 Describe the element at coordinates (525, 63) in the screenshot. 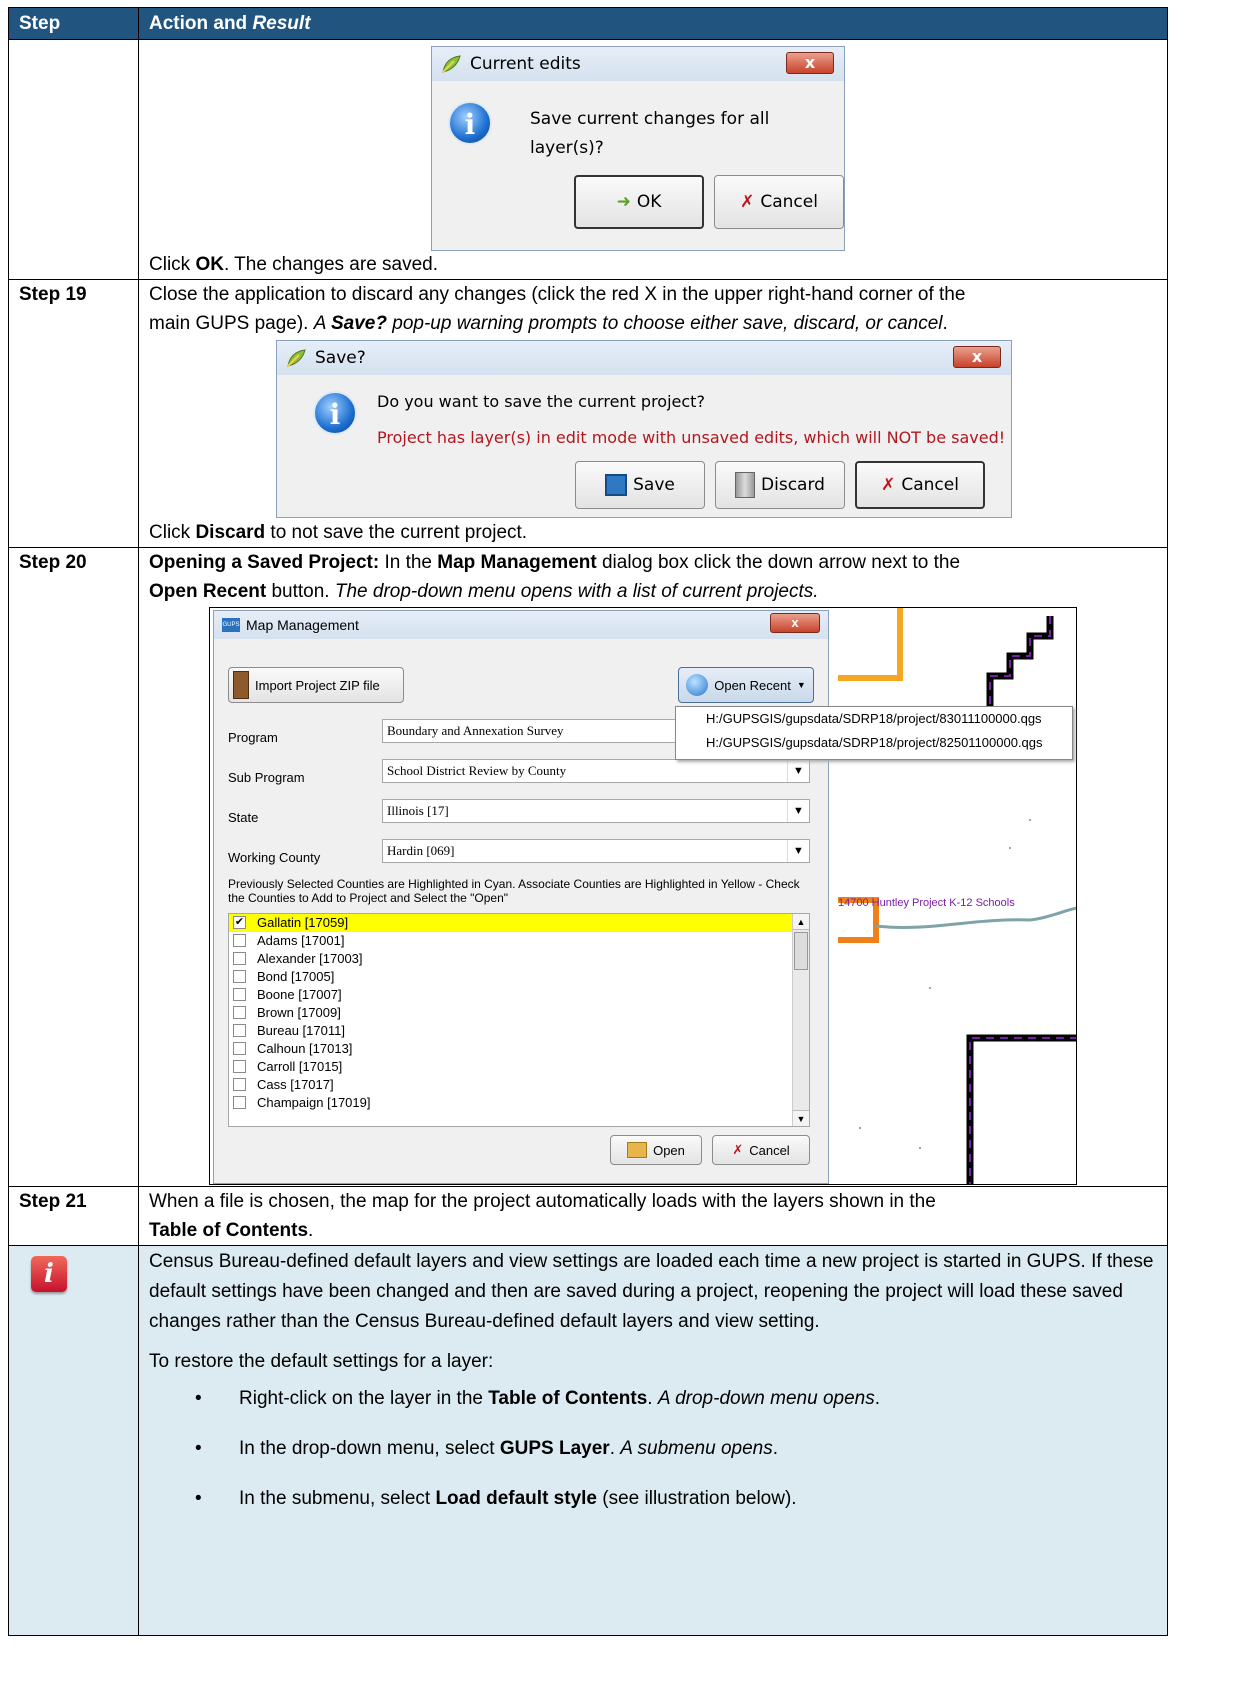

I see `dialog-title: Current edits` at that location.